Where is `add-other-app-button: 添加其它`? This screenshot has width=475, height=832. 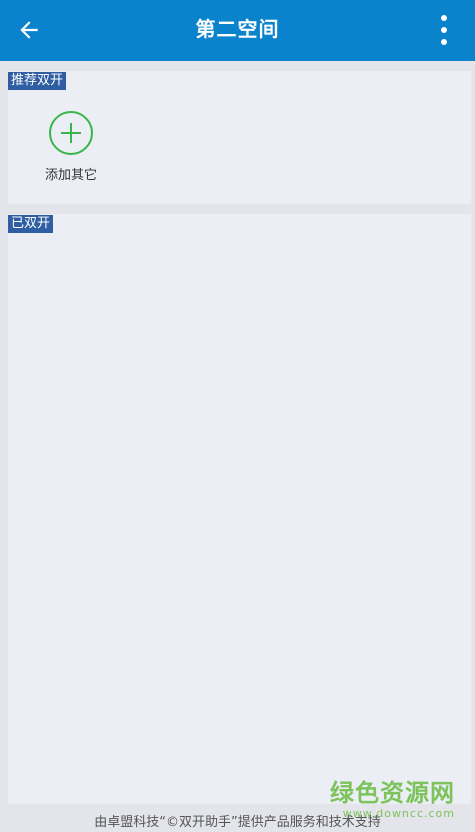 add-other-app-button: 添加其它 is located at coordinates (71, 147).